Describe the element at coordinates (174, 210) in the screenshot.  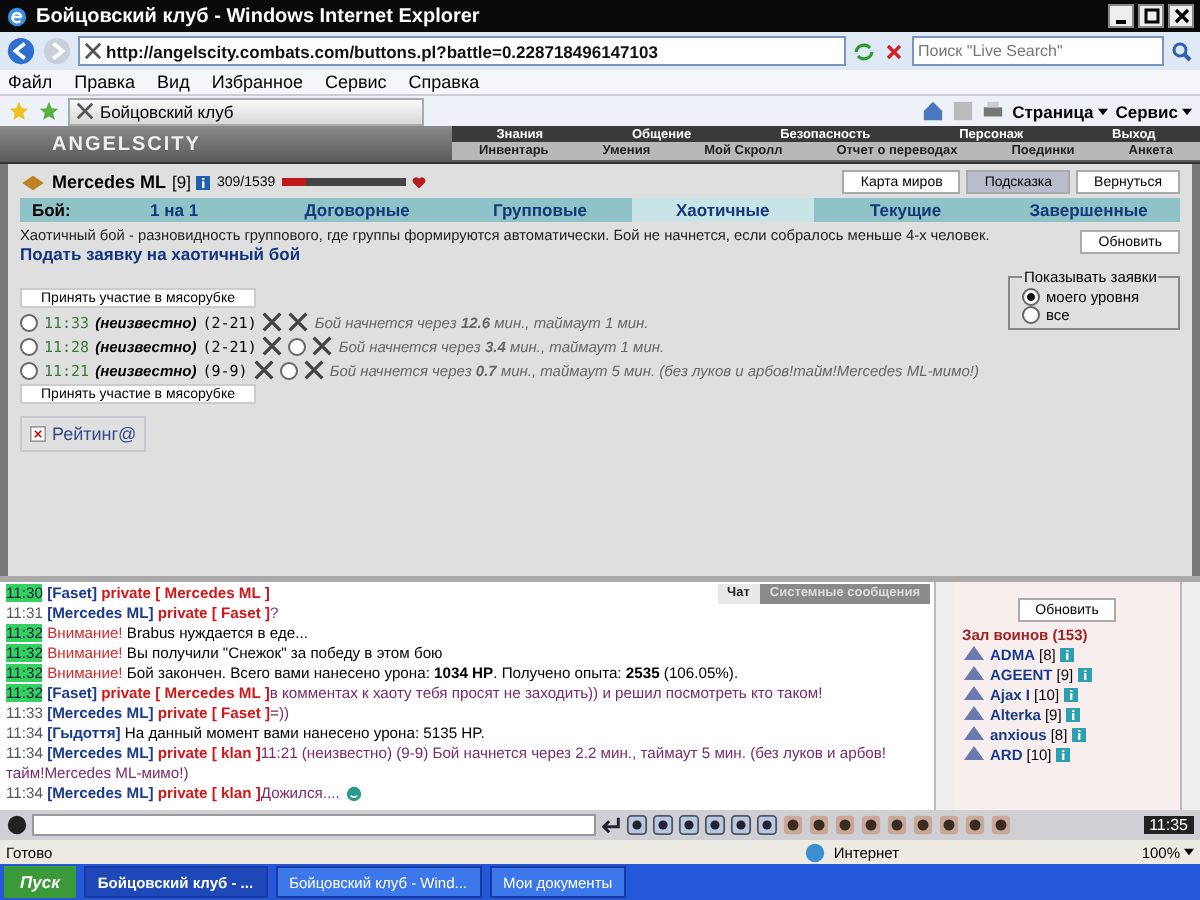
I see `battle-tab: 1 на 1` at that location.